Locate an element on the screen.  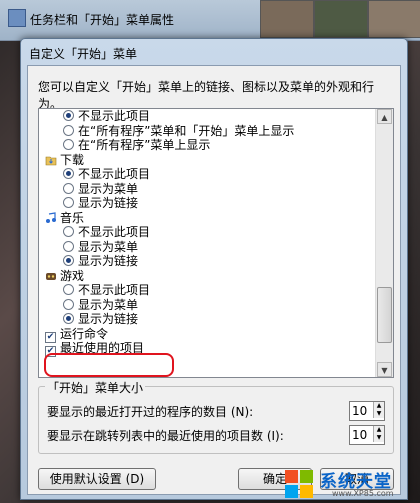
option-label: 音乐 is located at coordinates (72, 217).